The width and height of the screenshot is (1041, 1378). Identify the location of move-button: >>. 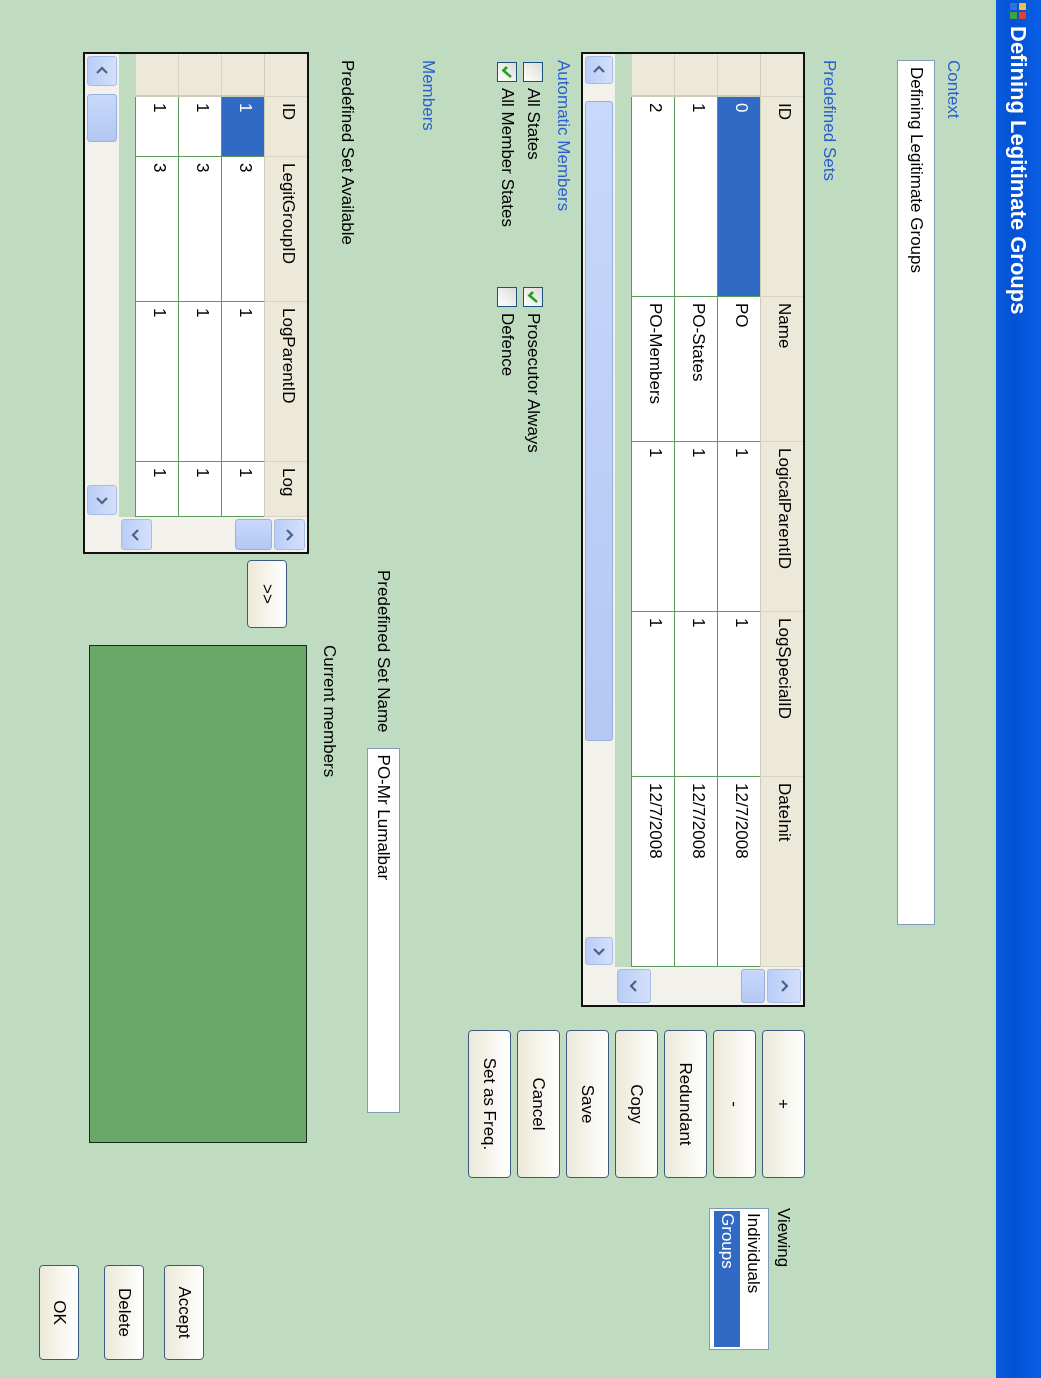
(267, 594).